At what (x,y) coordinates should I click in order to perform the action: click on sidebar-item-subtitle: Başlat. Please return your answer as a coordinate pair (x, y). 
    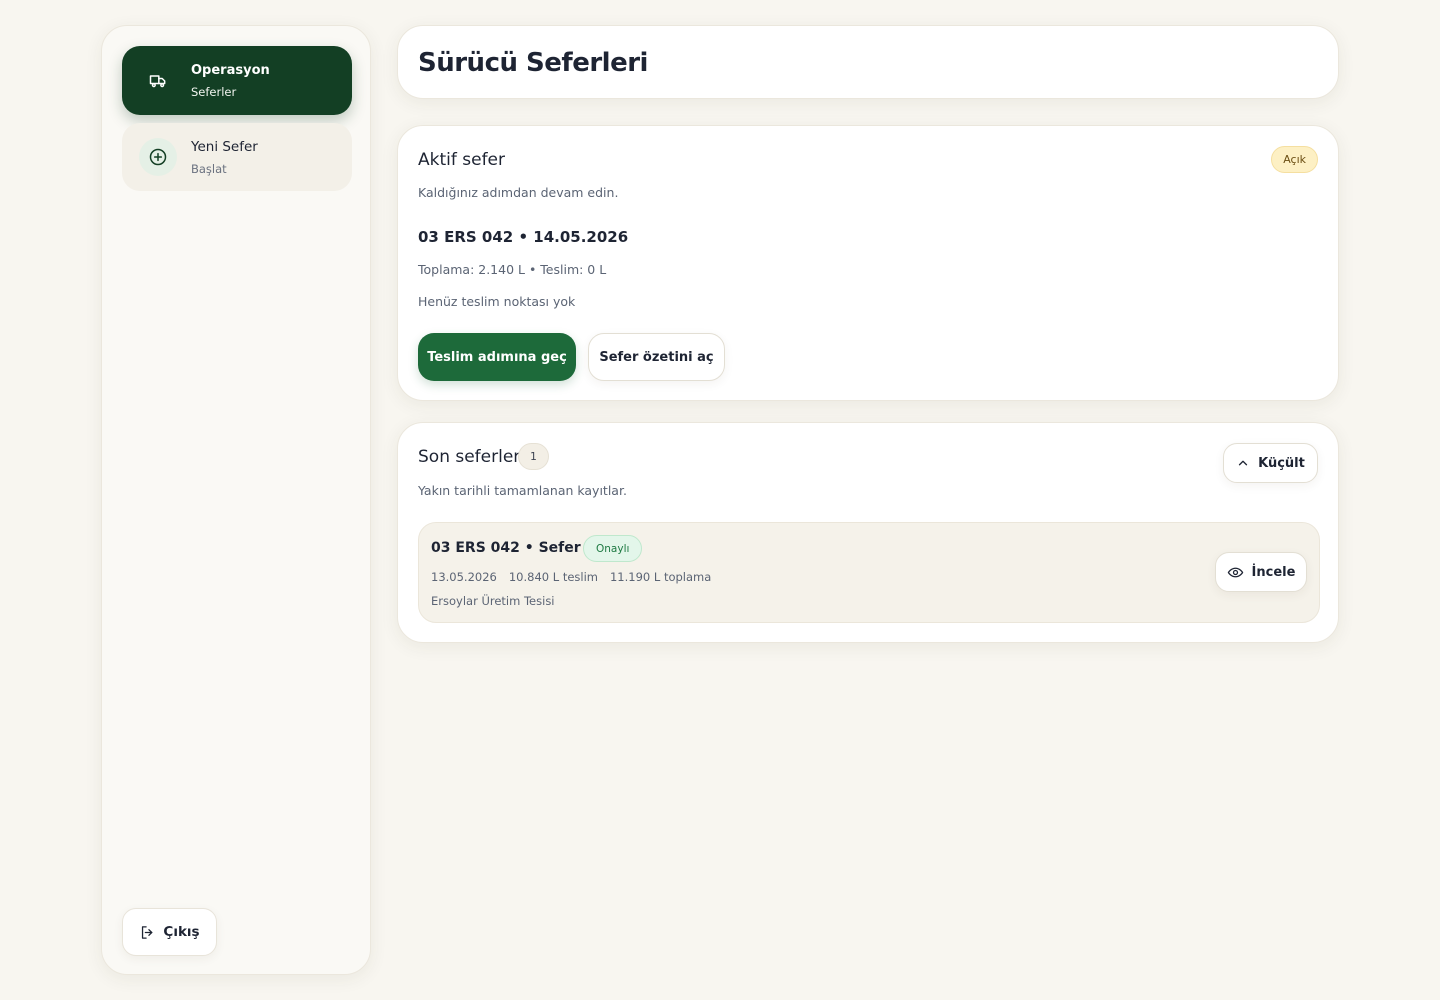
    Looking at the image, I should click on (209, 168).